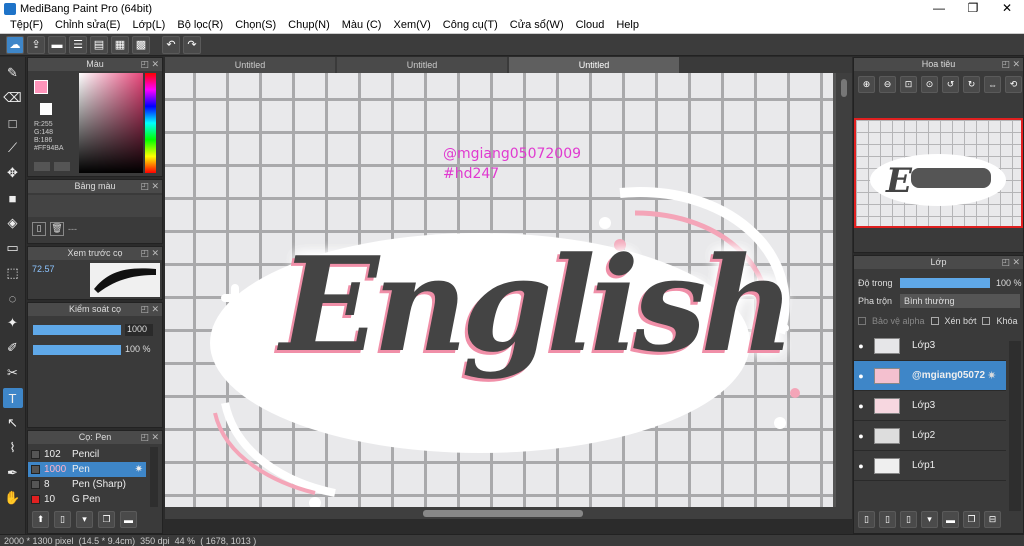  What do you see at coordinates (929, 84) in the screenshot?
I see `zoom-reset-icon: ⊙` at bounding box center [929, 84].